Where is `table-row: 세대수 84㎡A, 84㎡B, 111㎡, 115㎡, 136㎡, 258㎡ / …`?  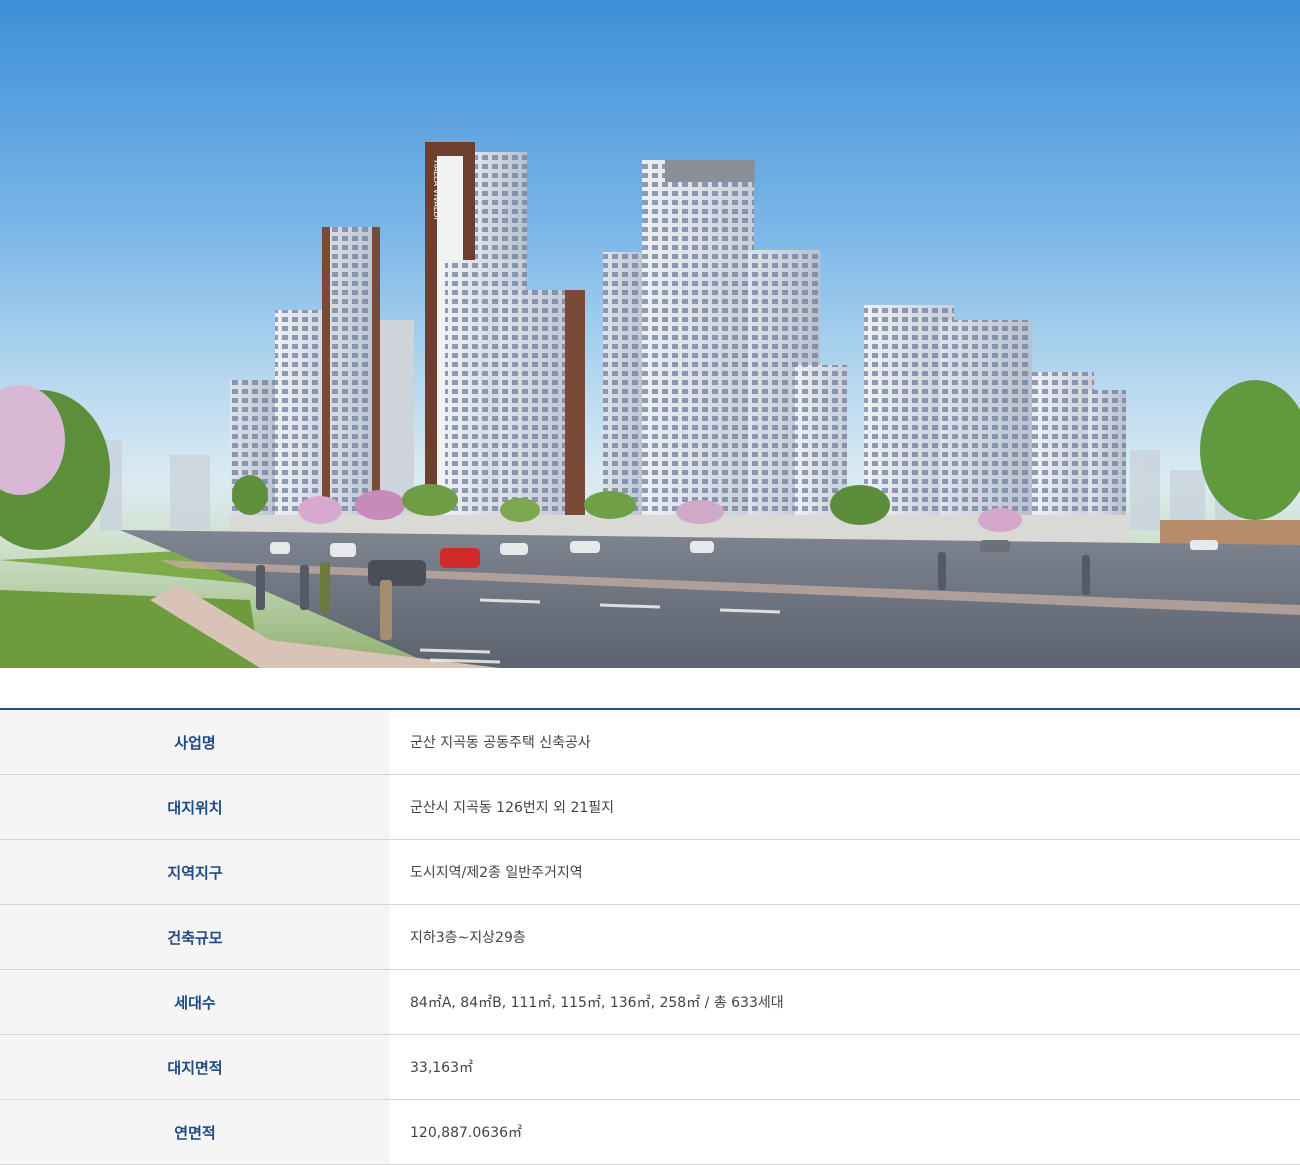 table-row: 세대수 84㎡A, 84㎡B, 111㎡, 115㎡, 136㎡, 258㎡ / … is located at coordinates (650, 1002).